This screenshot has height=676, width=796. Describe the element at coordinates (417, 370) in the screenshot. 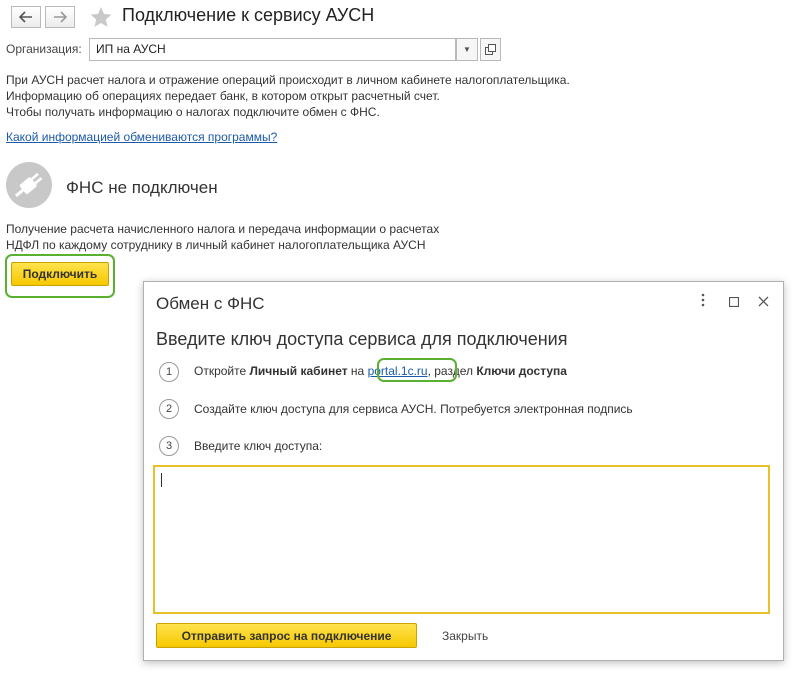

I see `highlight-ring` at that location.